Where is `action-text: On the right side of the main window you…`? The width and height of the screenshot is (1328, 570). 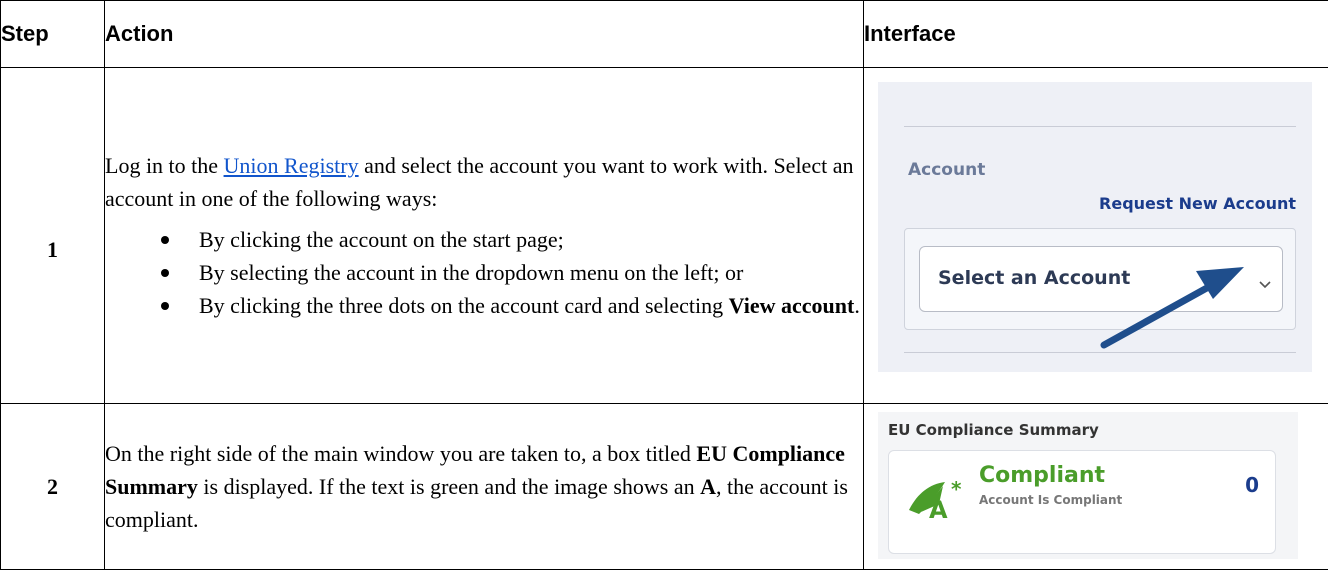 action-text: On the right side of the main window you… is located at coordinates (400, 453).